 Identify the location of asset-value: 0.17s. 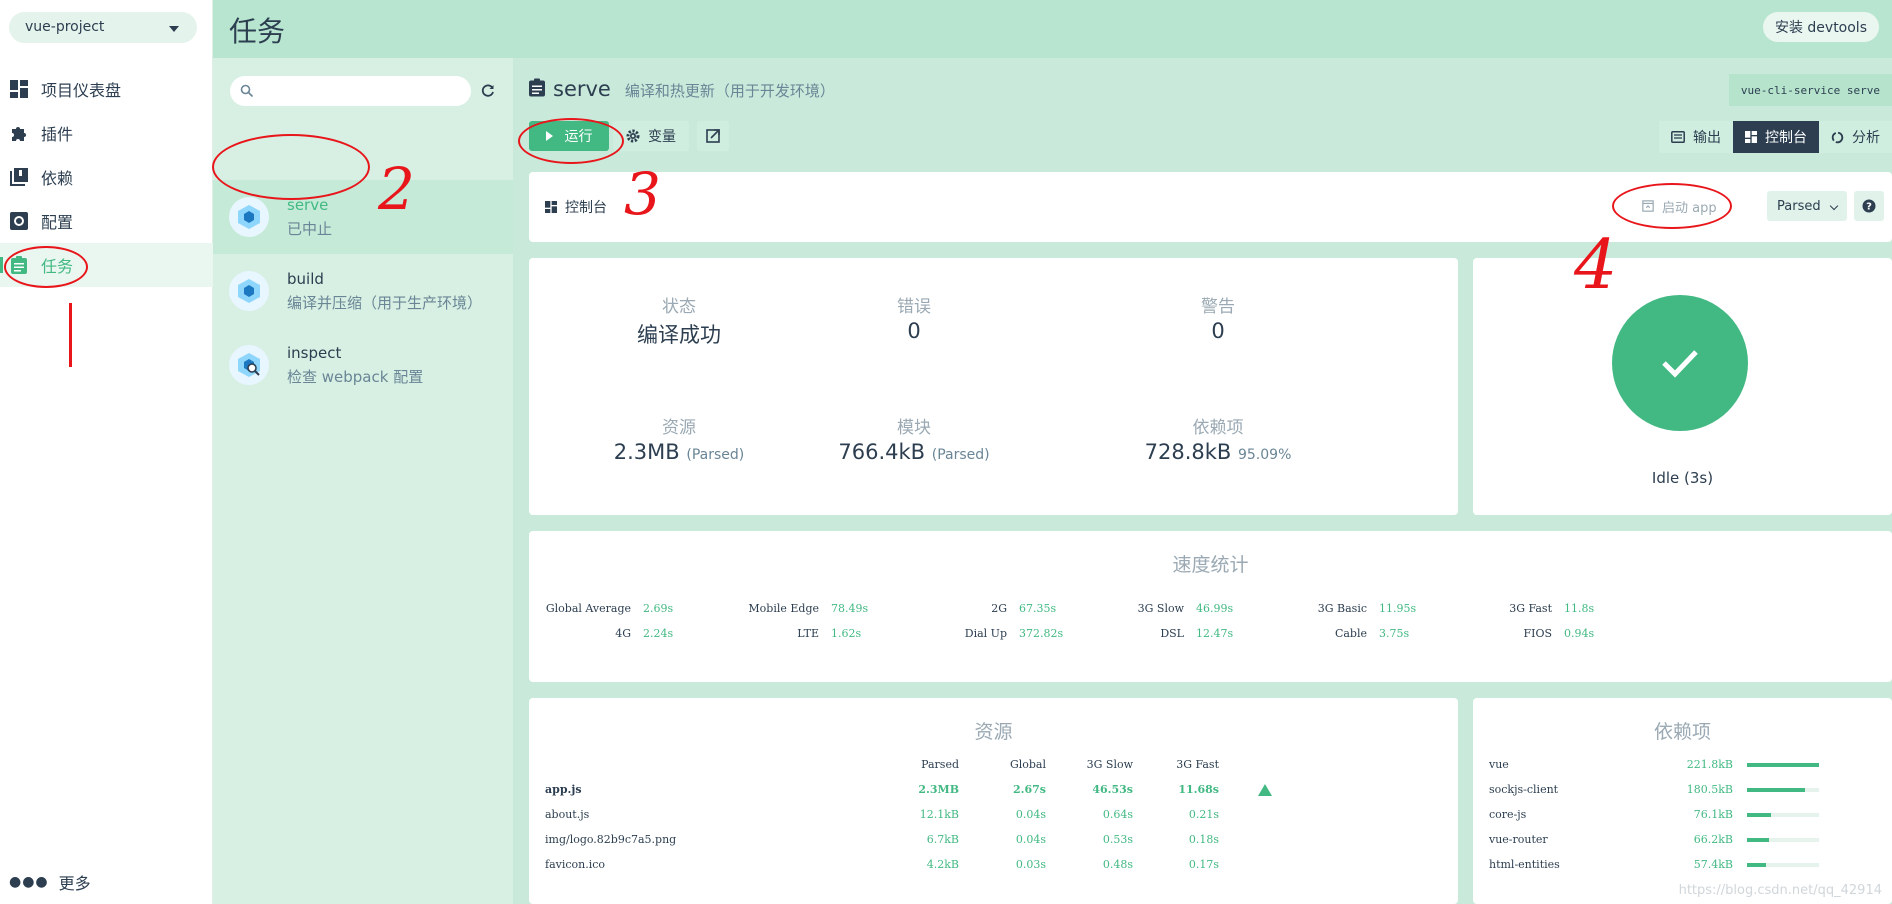
(1203, 864).